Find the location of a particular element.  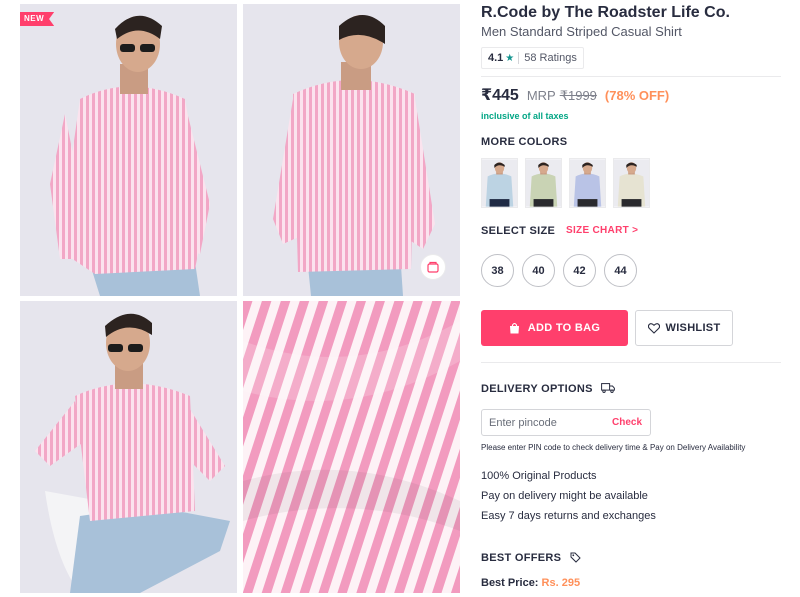

new-badge: NEW is located at coordinates (37, 19).